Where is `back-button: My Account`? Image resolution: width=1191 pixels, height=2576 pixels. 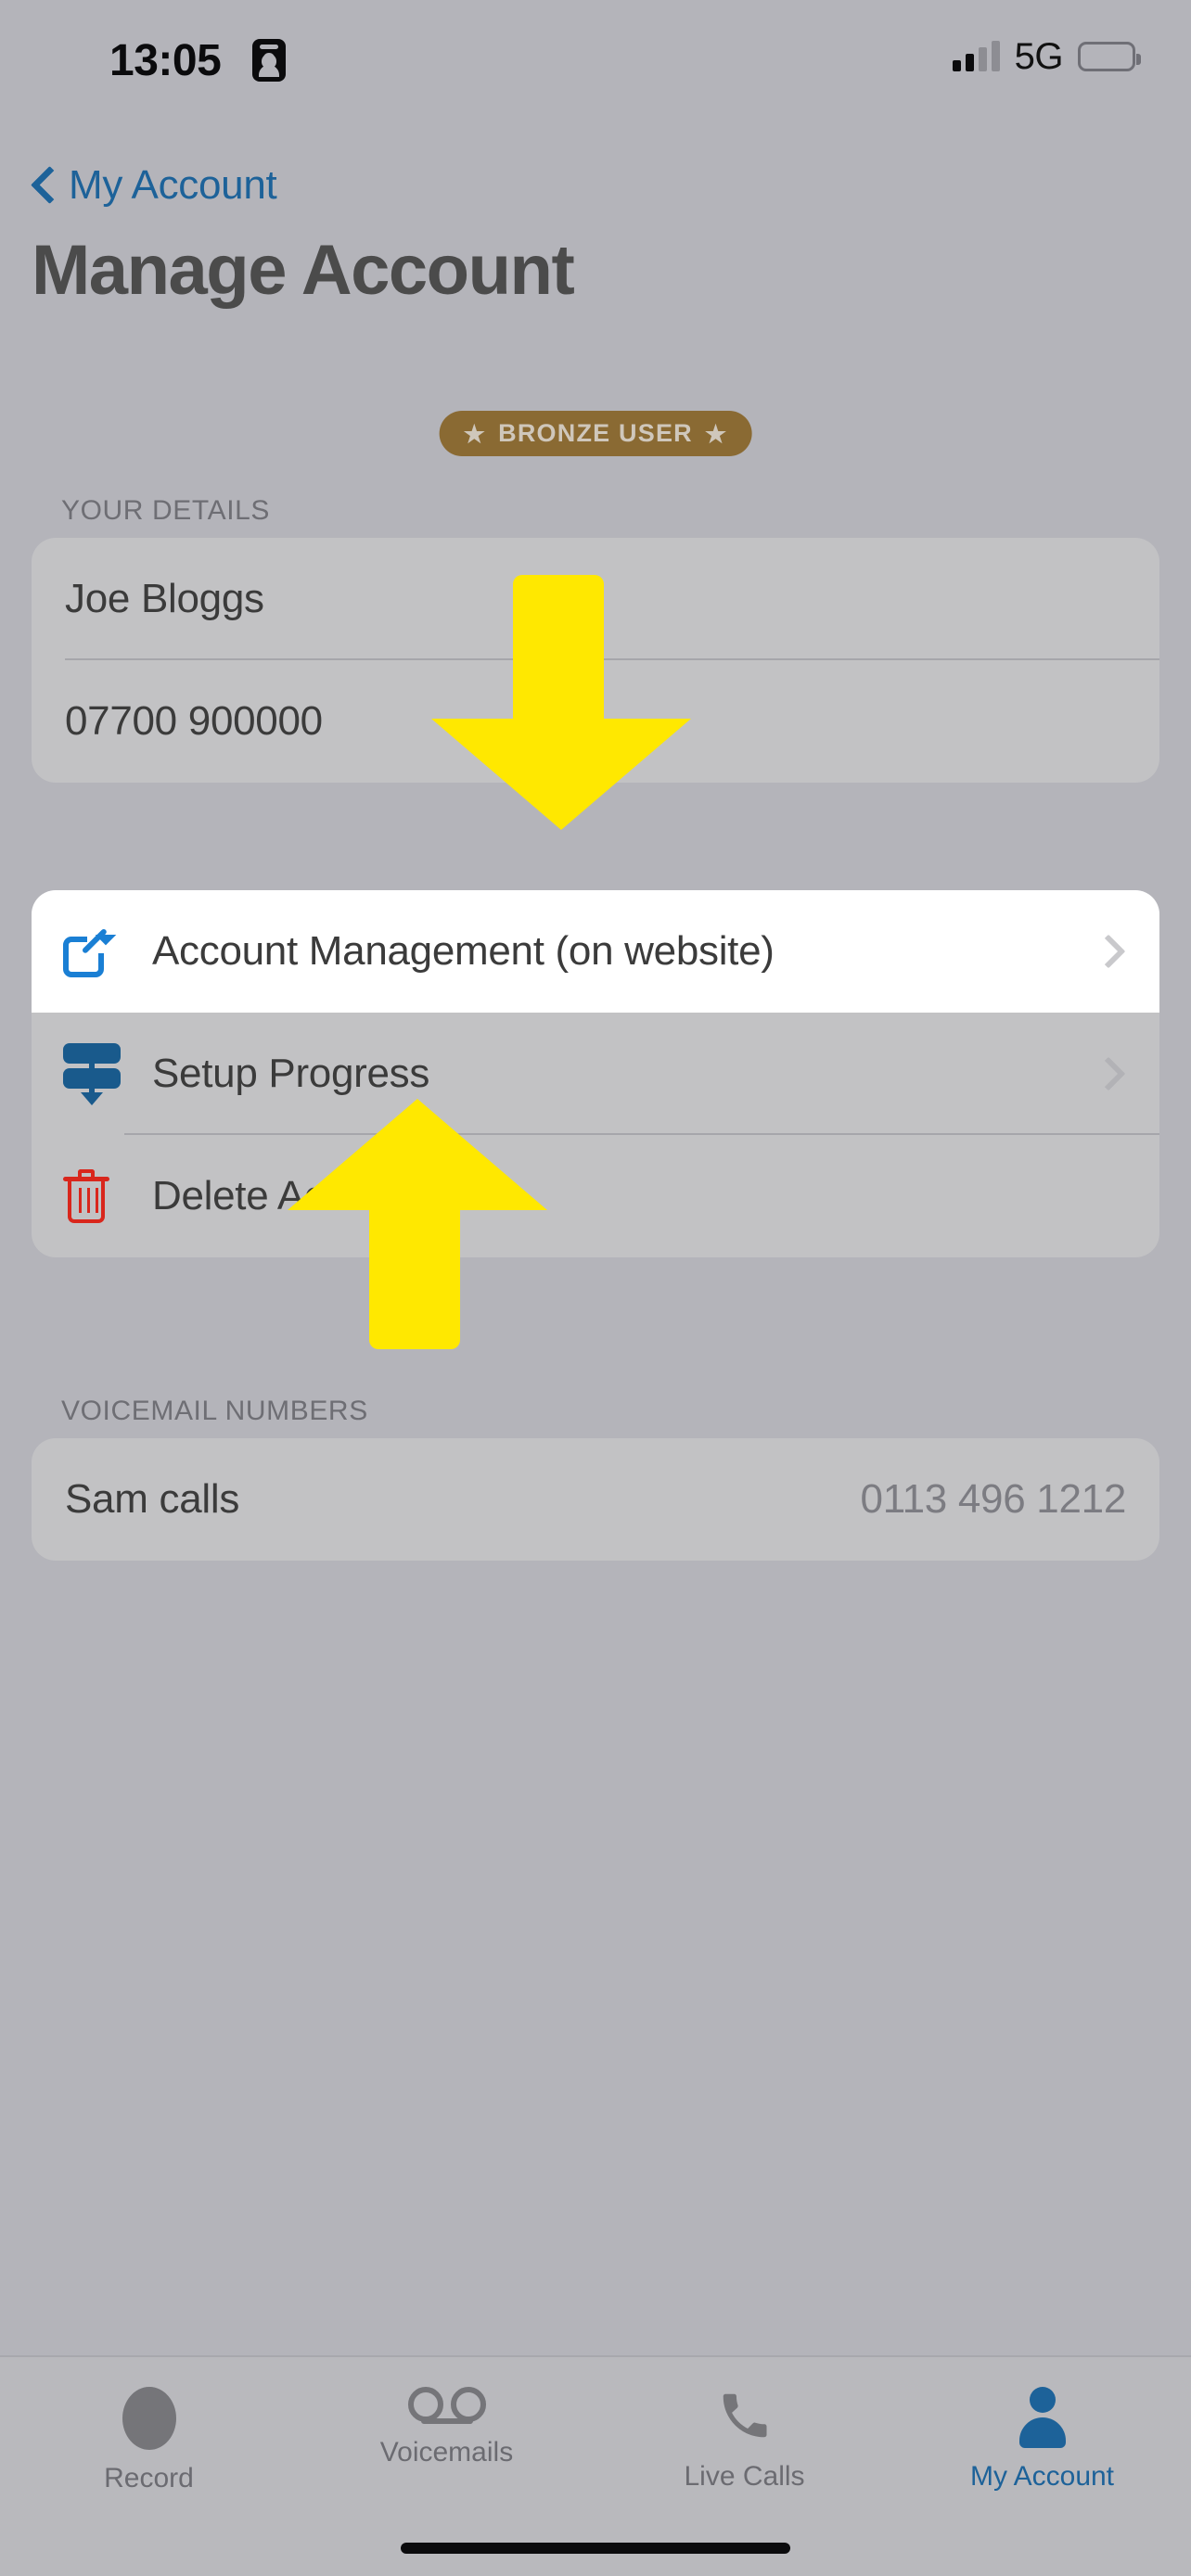
back-button: My Account is located at coordinates (154, 186).